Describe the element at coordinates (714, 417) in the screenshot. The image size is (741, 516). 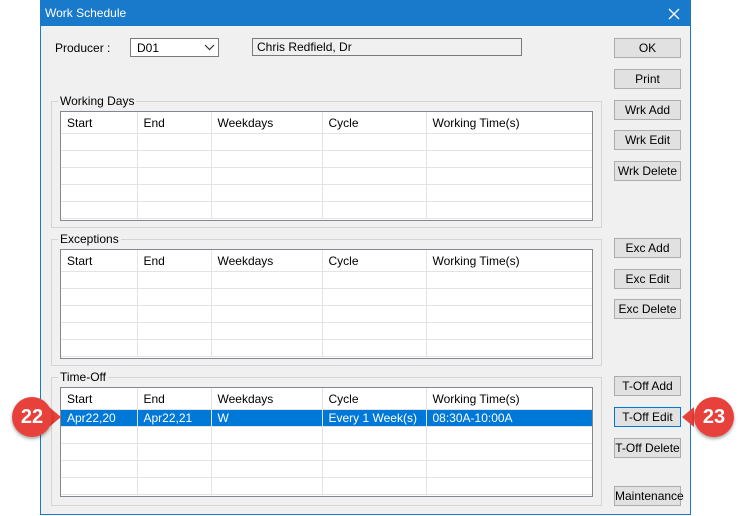
I see `callout-badge-right: 23` at that location.